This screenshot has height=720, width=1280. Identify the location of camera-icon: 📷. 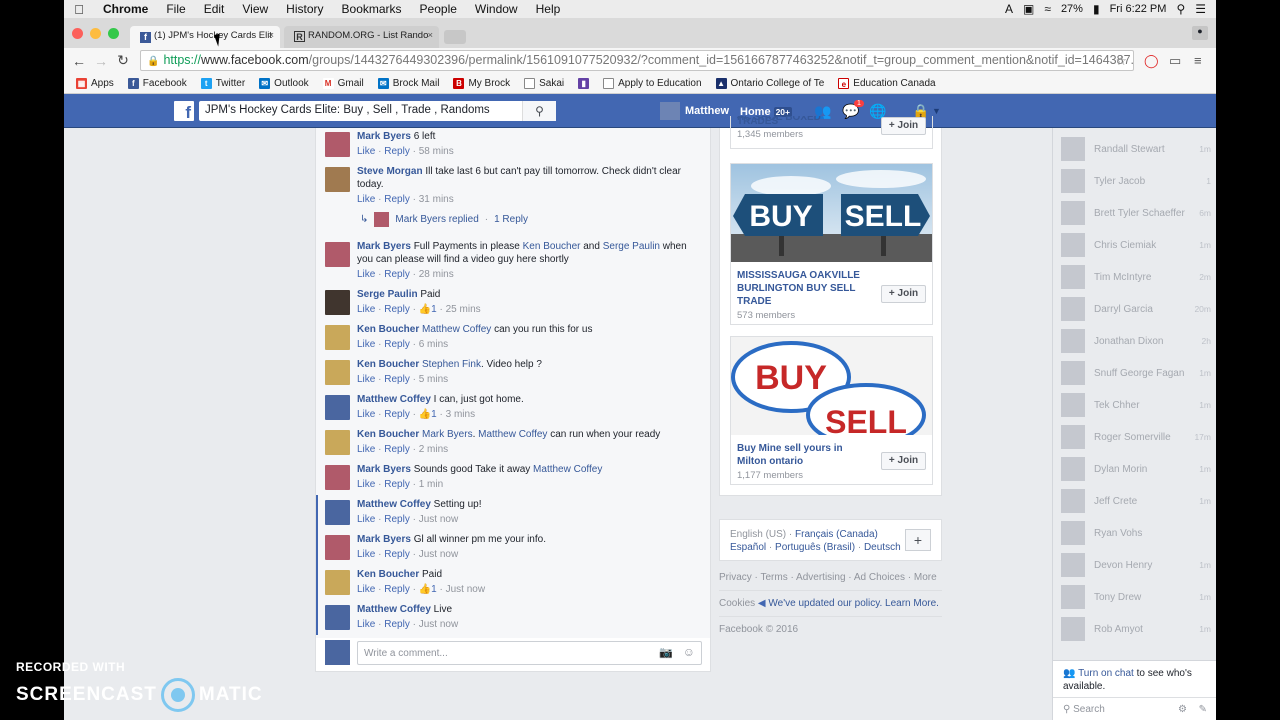
(666, 652).